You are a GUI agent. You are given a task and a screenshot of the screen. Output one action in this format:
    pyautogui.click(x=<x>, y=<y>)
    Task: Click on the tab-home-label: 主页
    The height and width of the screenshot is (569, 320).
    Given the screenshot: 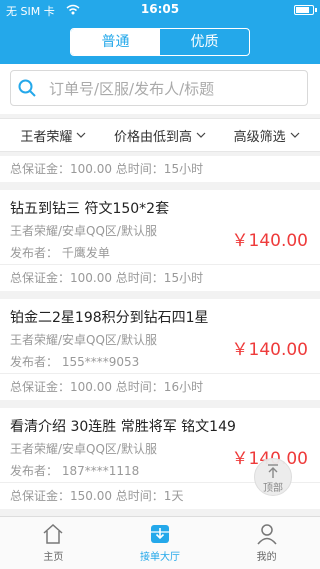 What is the action you would take?
    pyautogui.click(x=53, y=557)
    